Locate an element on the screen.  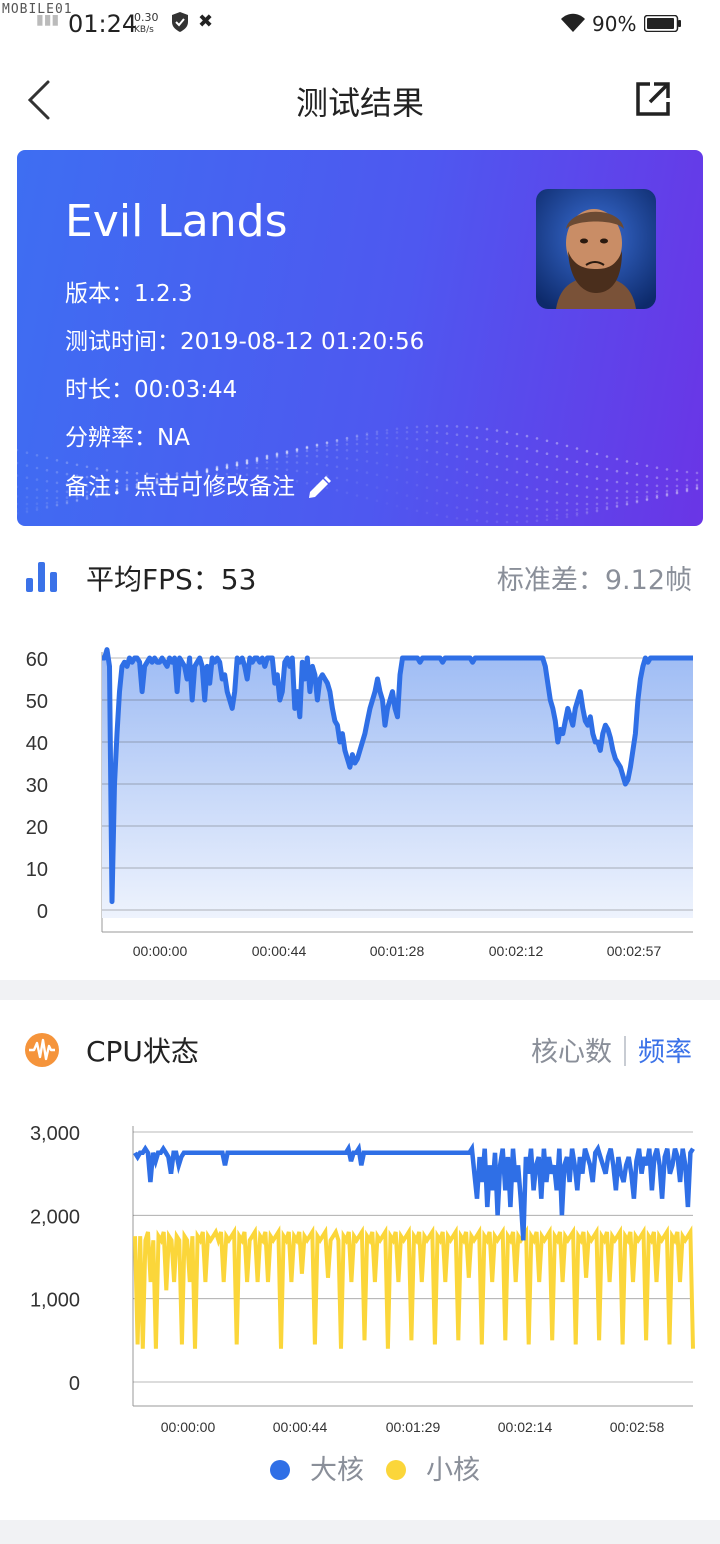
test-time-row: 测试时间：2019-08-12 01:20:56 is located at coordinates (244, 339).